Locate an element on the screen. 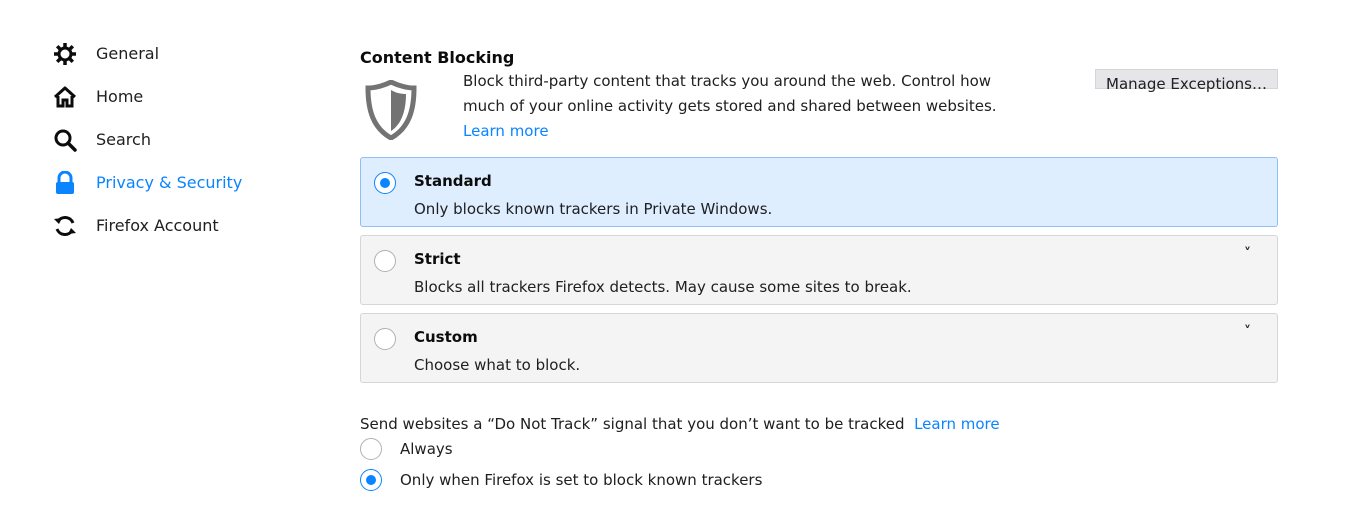  custom-radio is located at coordinates (385, 339).